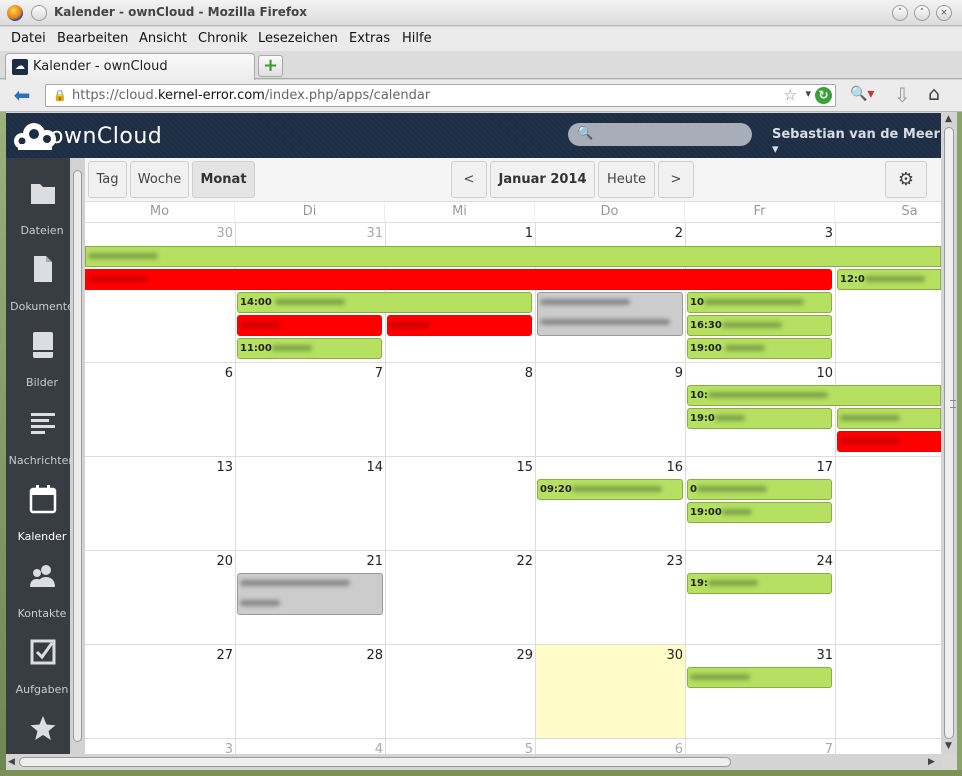 This screenshot has height=776, width=962. I want to click on calendar-event: 16:30, so click(759, 325).